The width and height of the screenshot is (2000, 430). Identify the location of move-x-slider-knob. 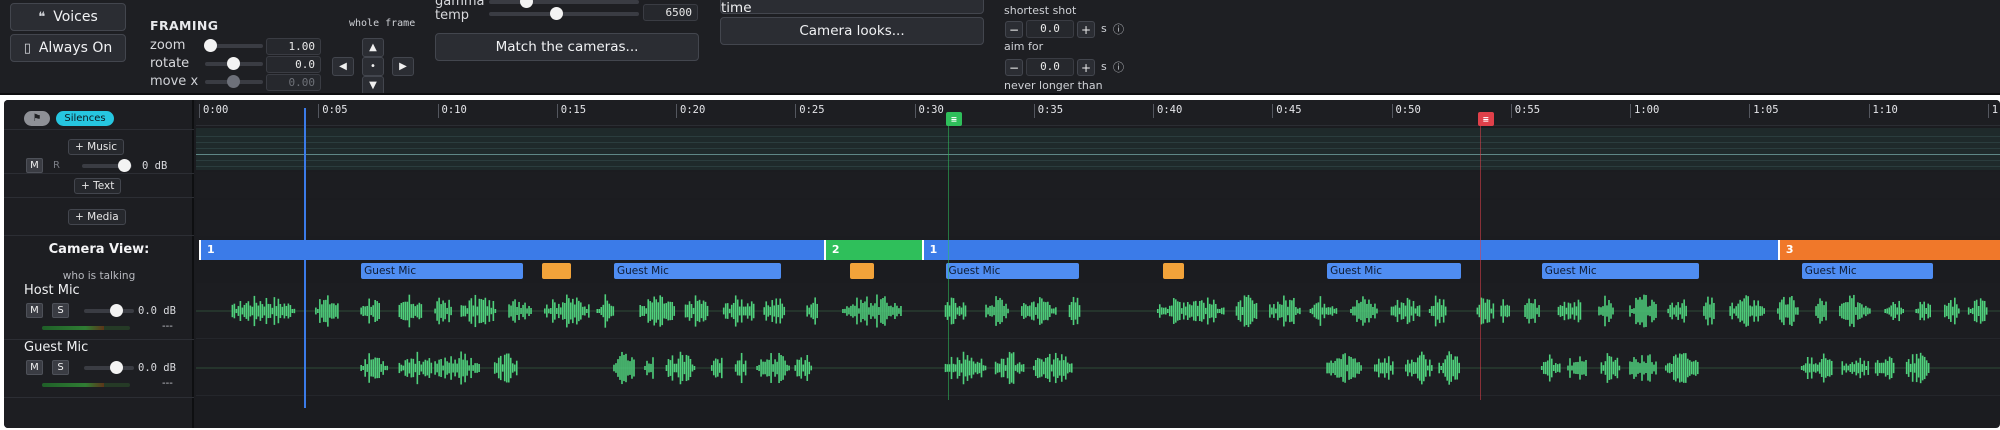
(233, 81).